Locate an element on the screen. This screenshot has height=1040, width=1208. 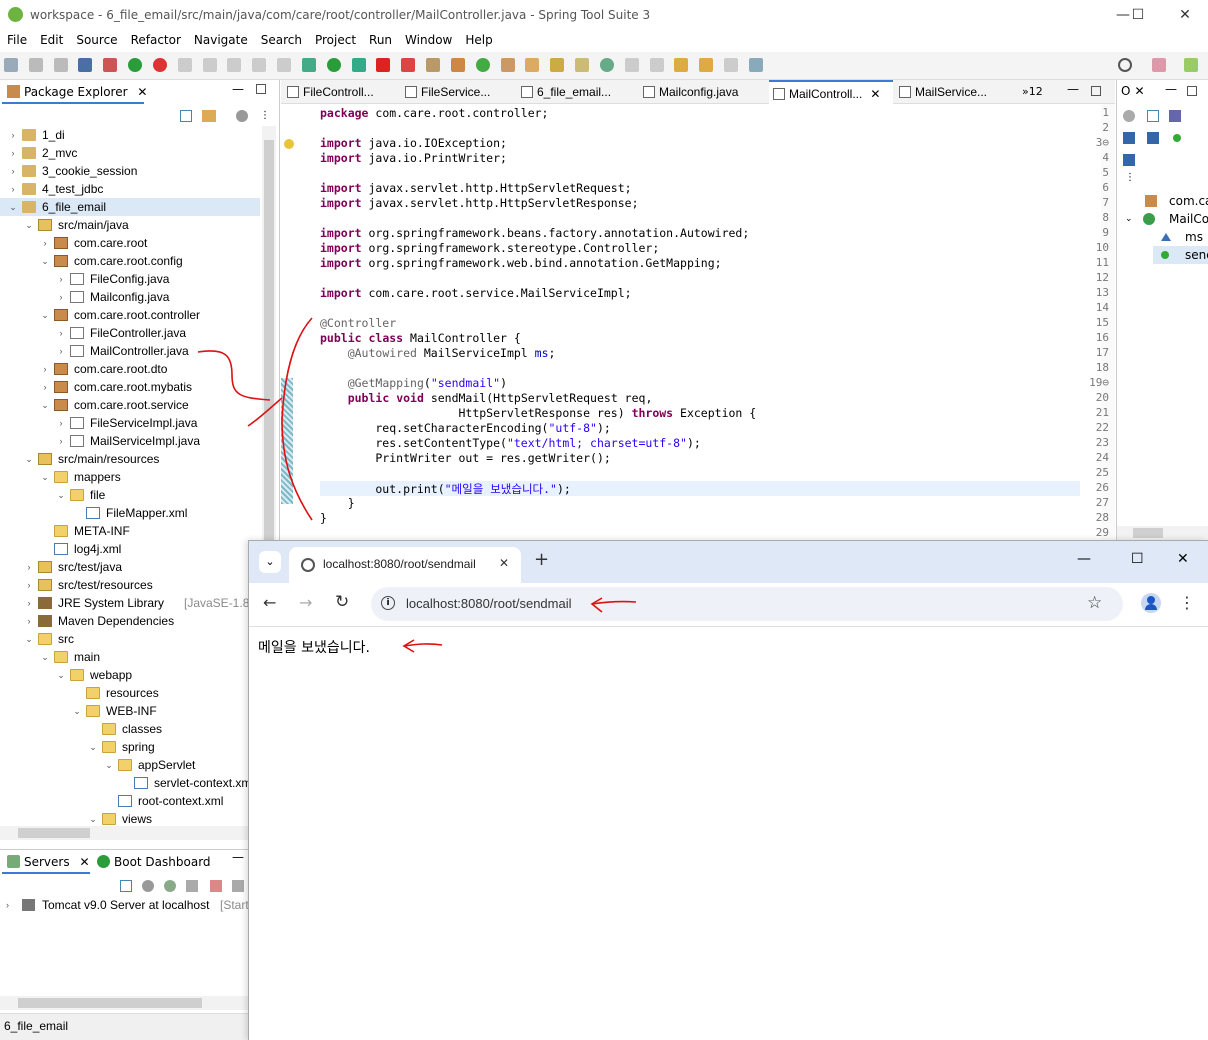
code-line: PrintWriter out = res.getWriter(); is located at coordinates (465, 458).